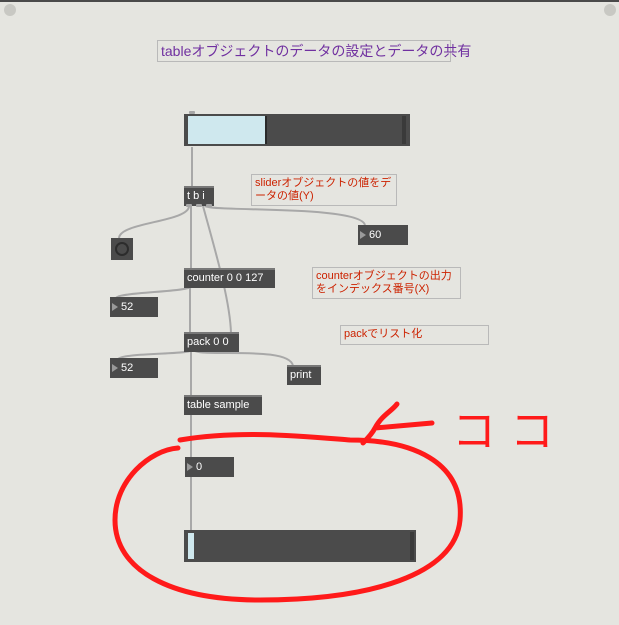 Image resolution: width=619 pixels, height=625 pixels. What do you see at coordinates (397, 423) in the screenshot?
I see `annotation-arrow-icon` at bounding box center [397, 423].